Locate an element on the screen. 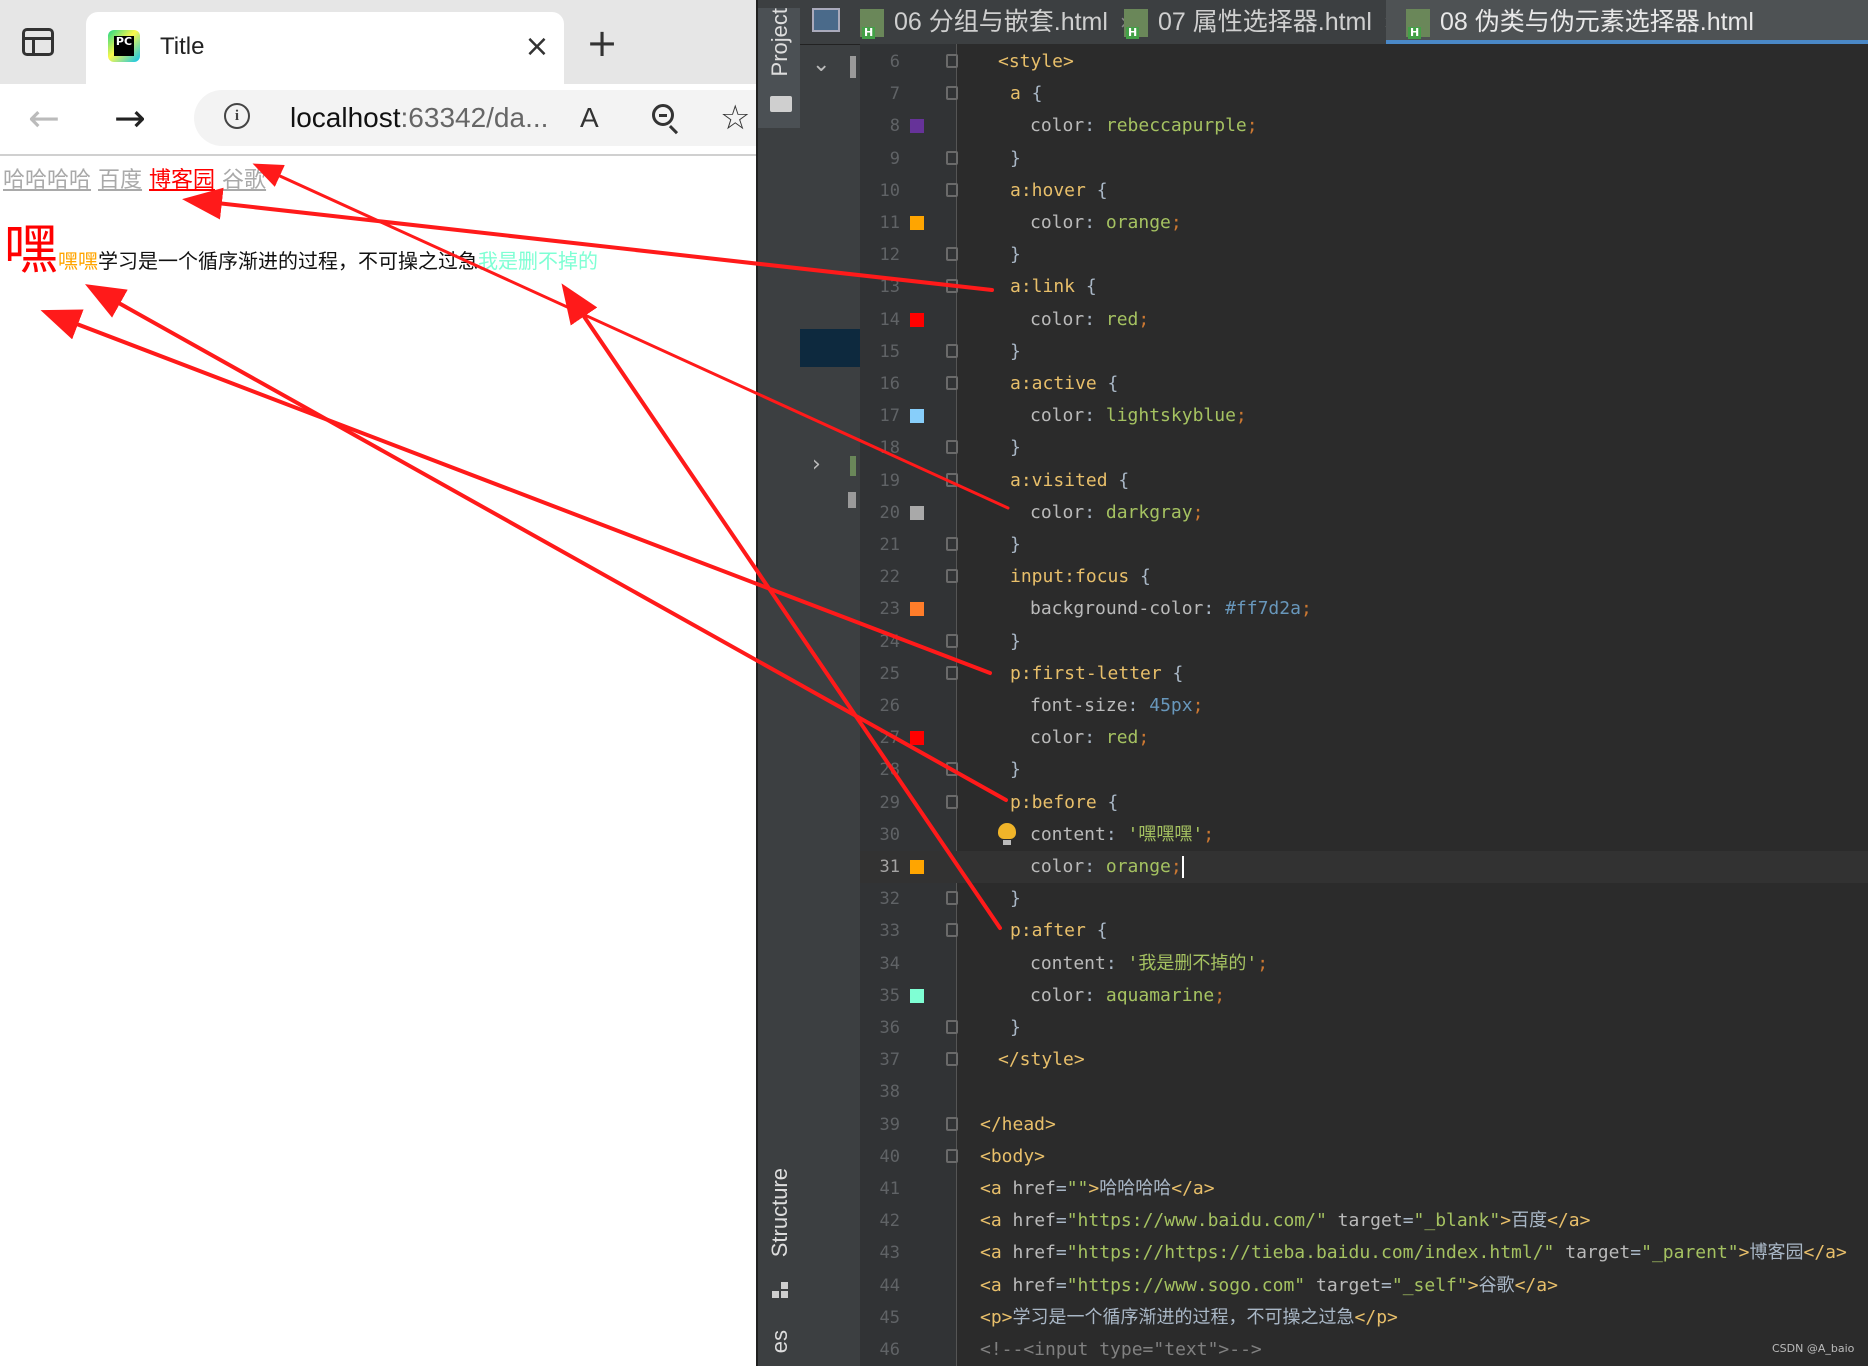 The image size is (1868, 1366). line-number: 39 is located at coordinates (880, 1125).